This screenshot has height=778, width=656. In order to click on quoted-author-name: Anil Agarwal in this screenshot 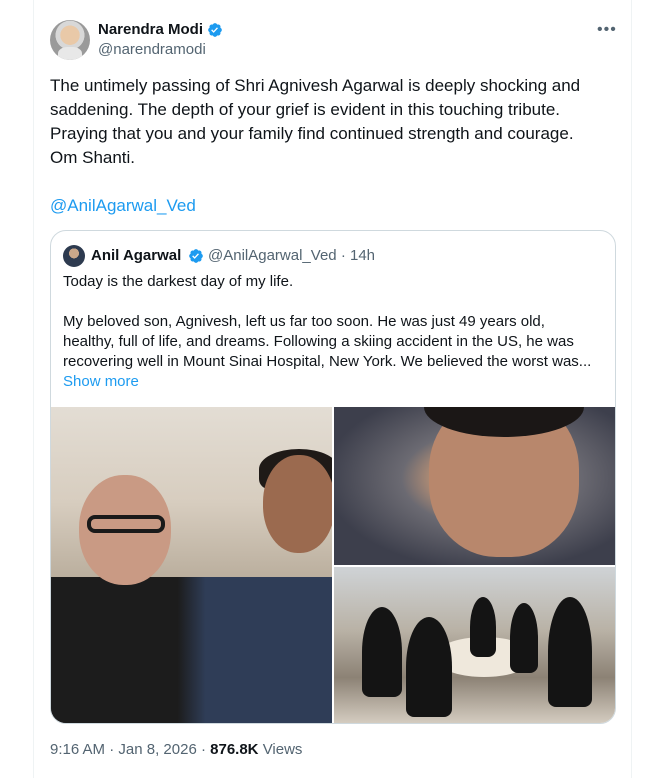, I will do `click(136, 256)`.